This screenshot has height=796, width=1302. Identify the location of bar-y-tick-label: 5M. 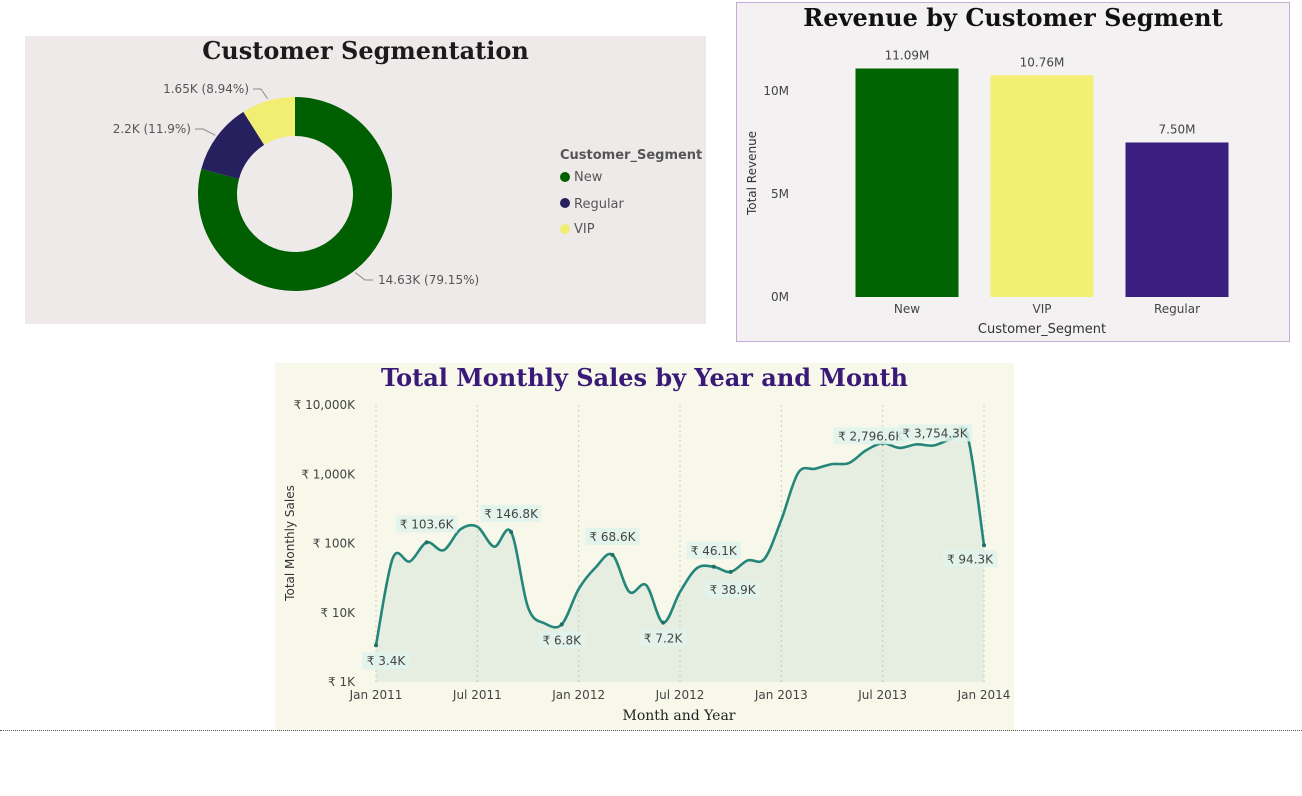
(780, 194).